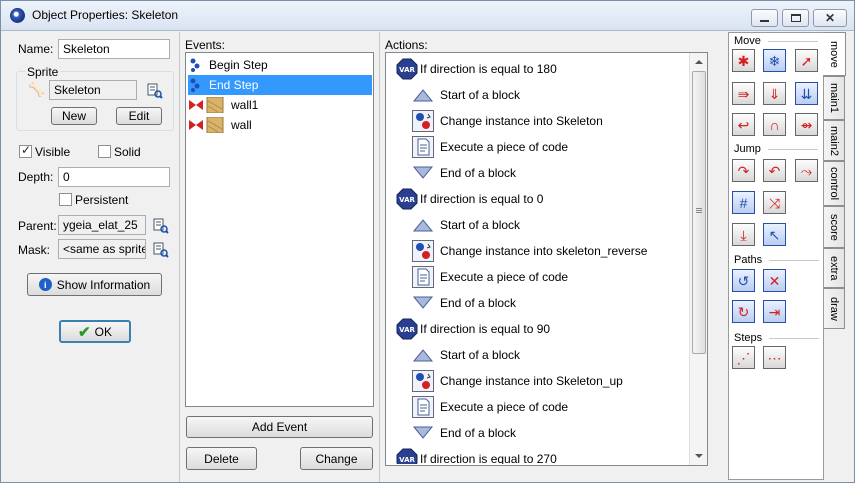  Describe the element at coordinates (207, 105) in the screenshot. I see `collision-icon` at that location.